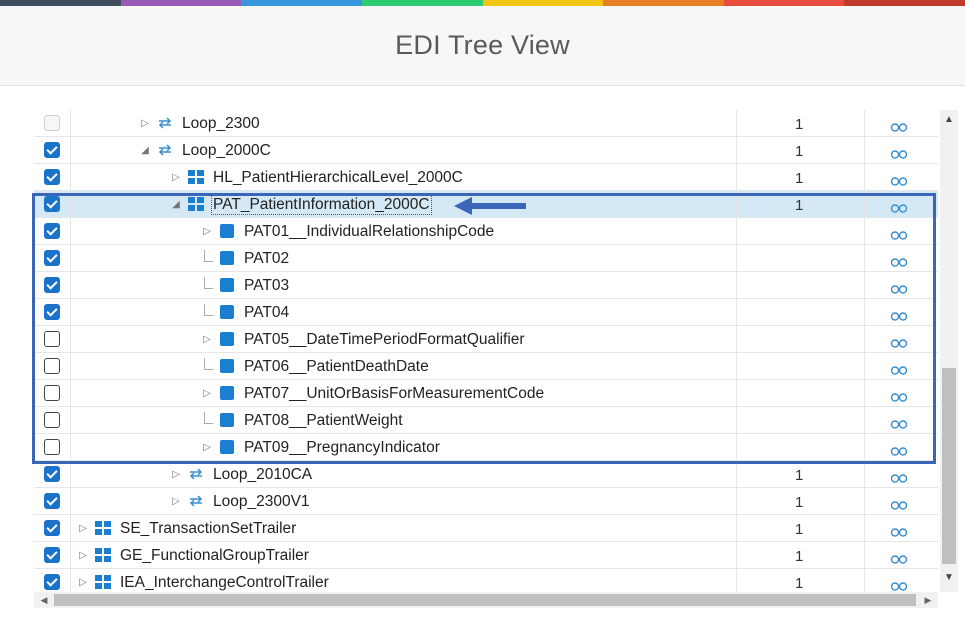  Describe the element at coordinates (208, 528) in the screenshot. I see `tree-node-label: SE_TransactionSetTrailer` at that location.